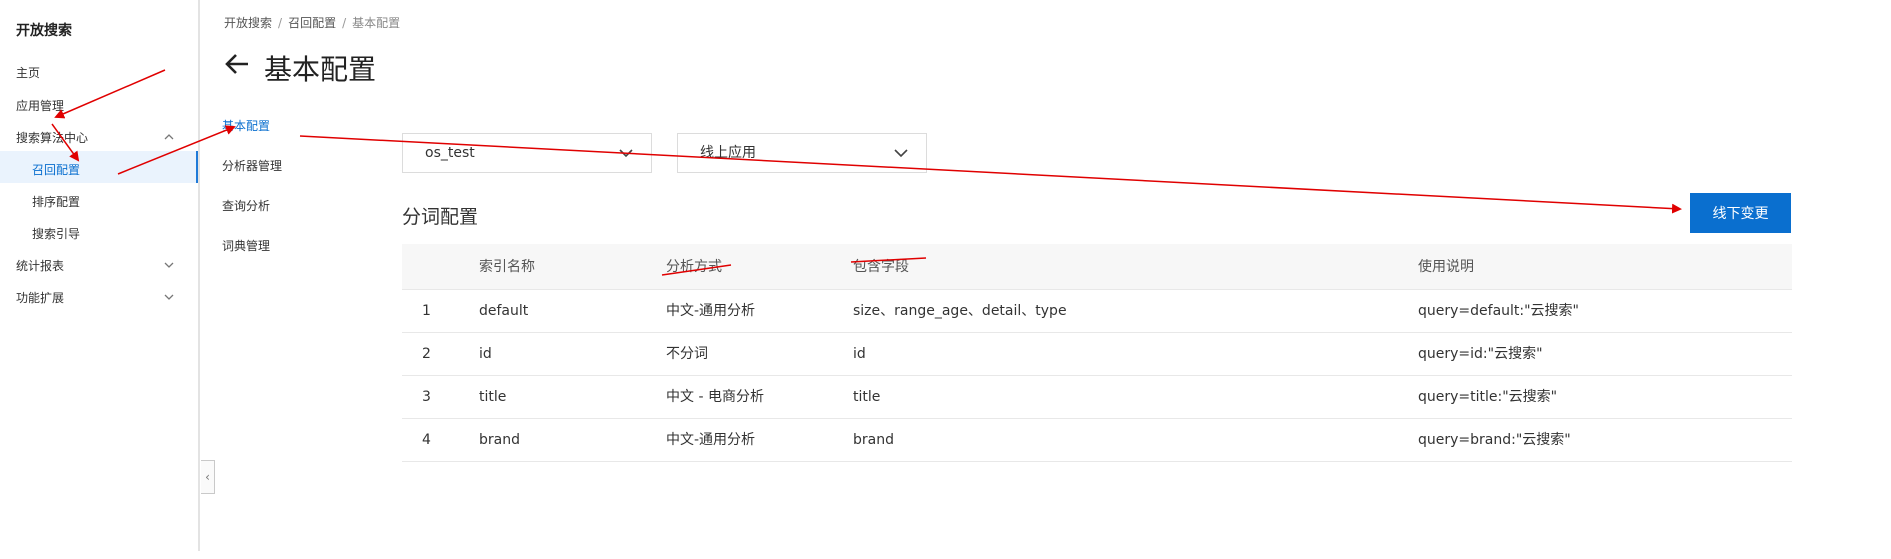 The image size is (1891, 559). I want to click on chevron-up-icon, so click(169, 137).